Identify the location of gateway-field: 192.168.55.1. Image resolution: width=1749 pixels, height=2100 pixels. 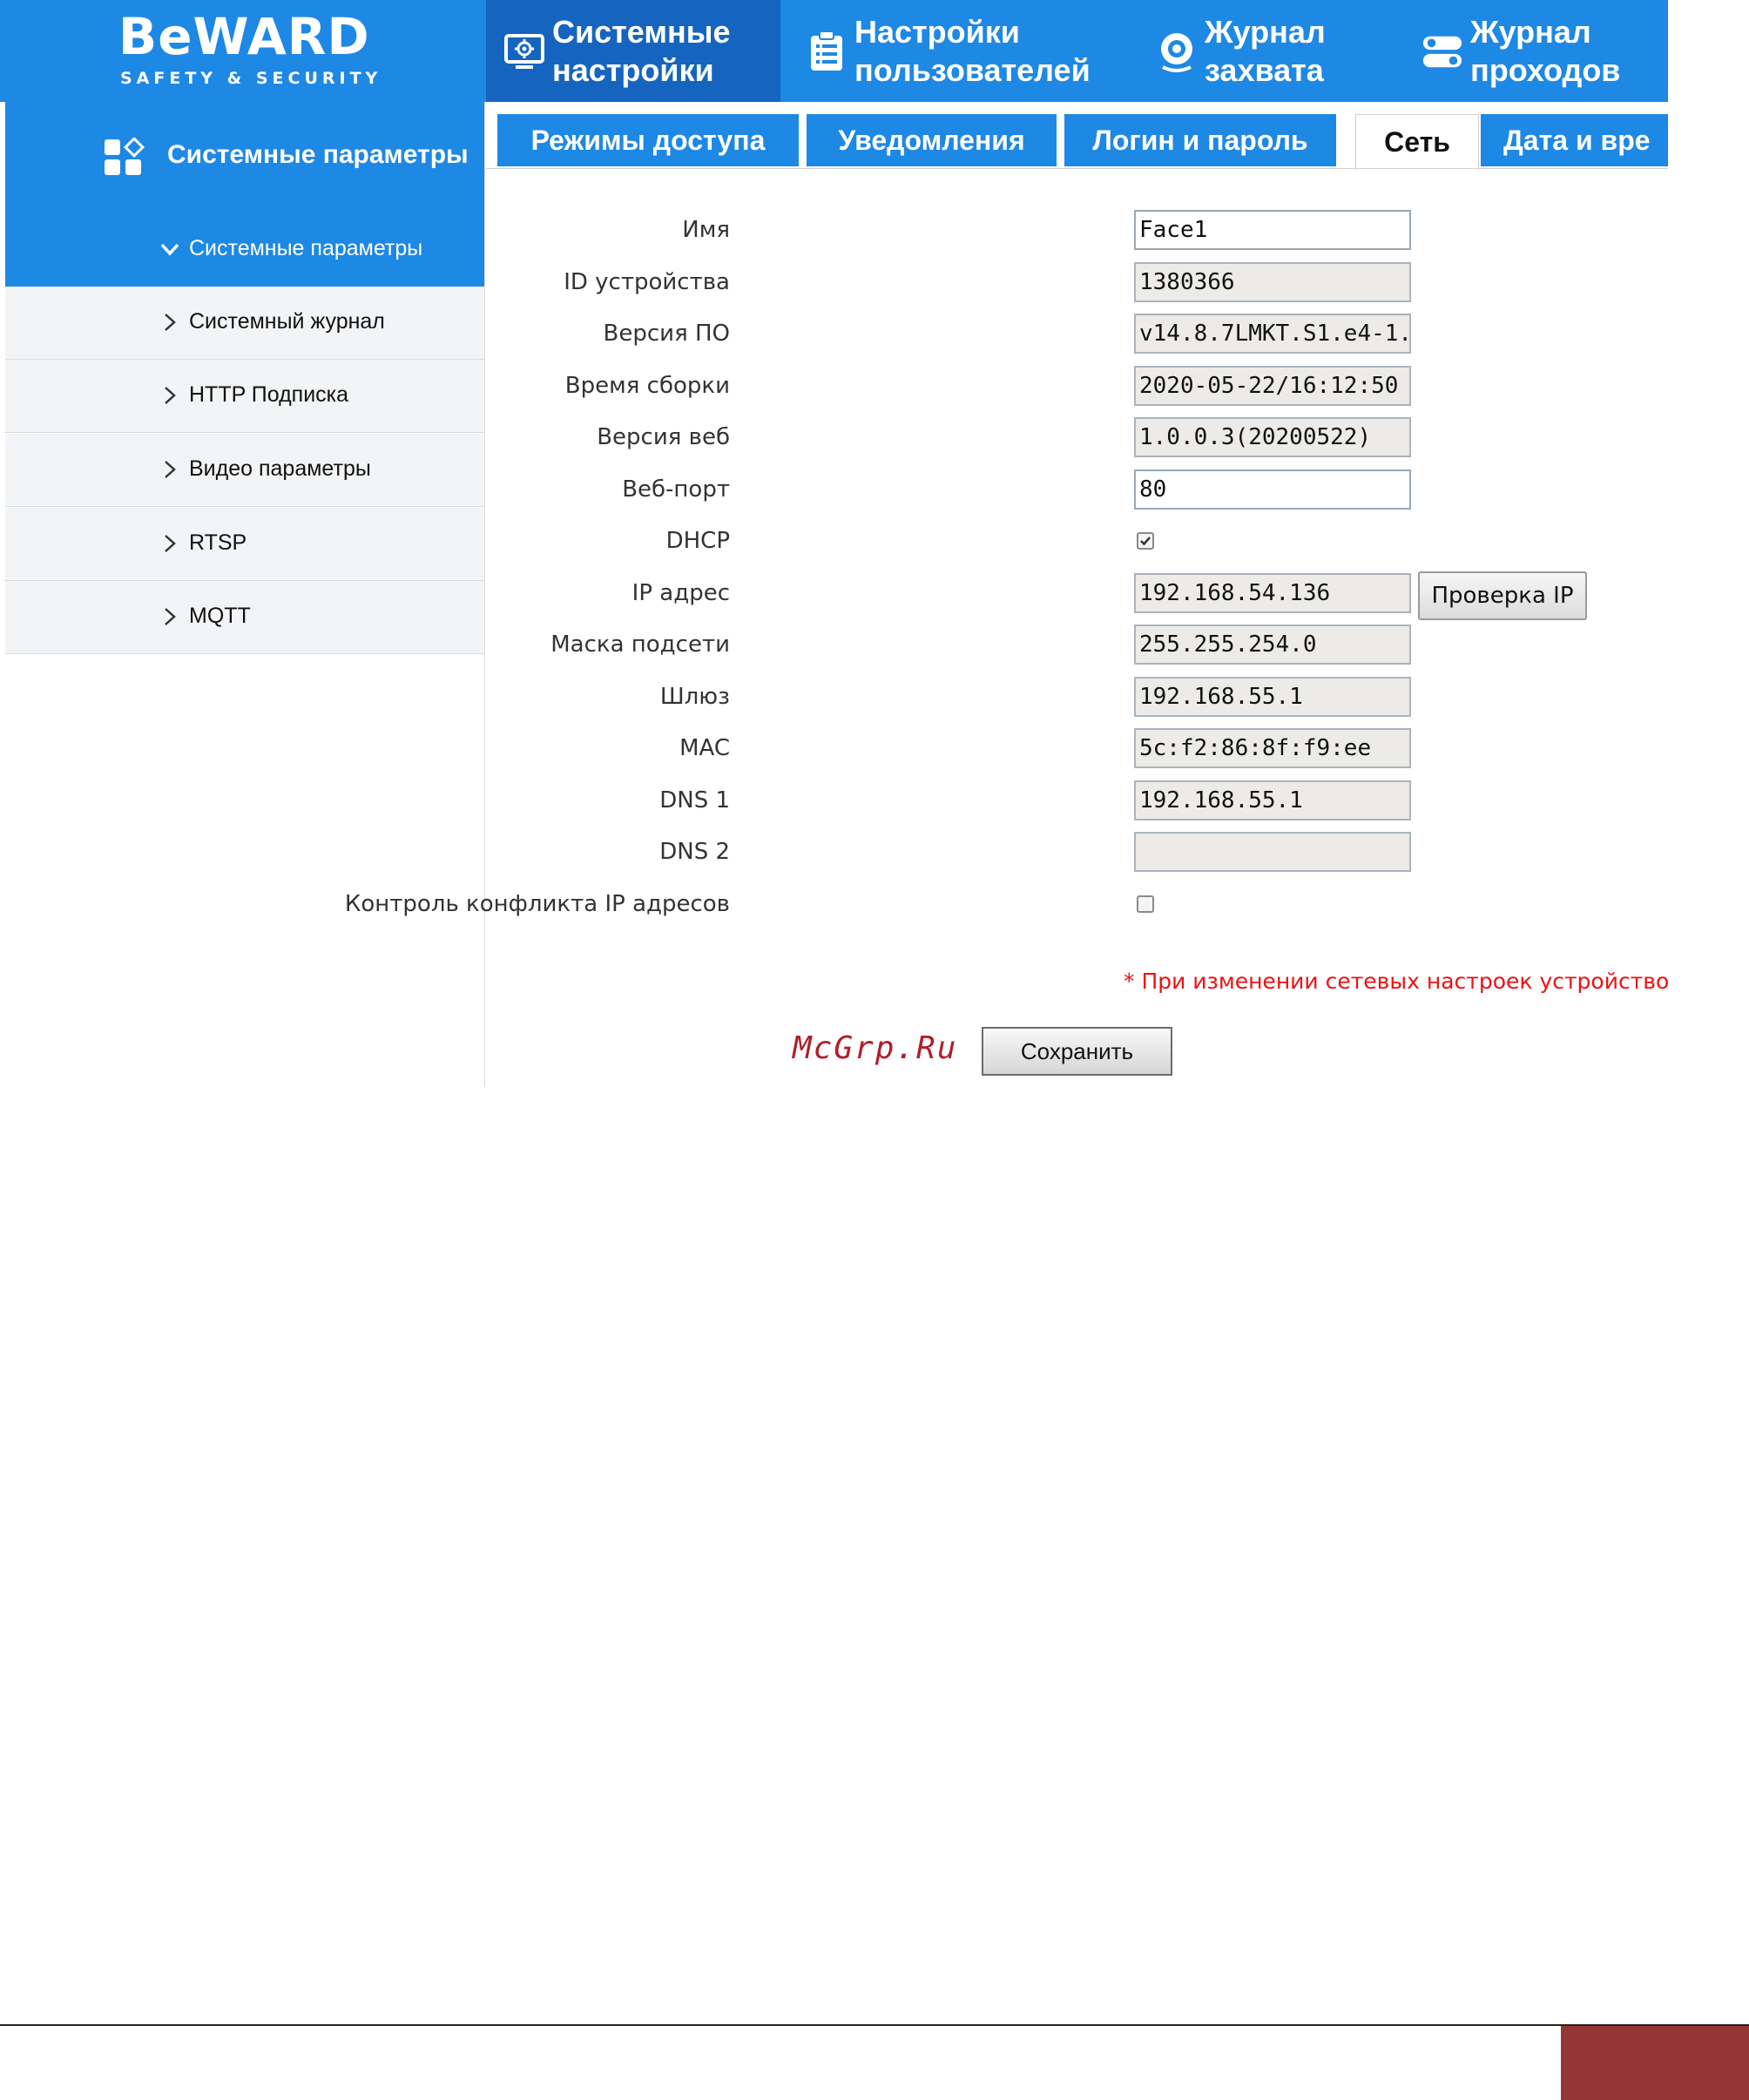
(1272, 697).